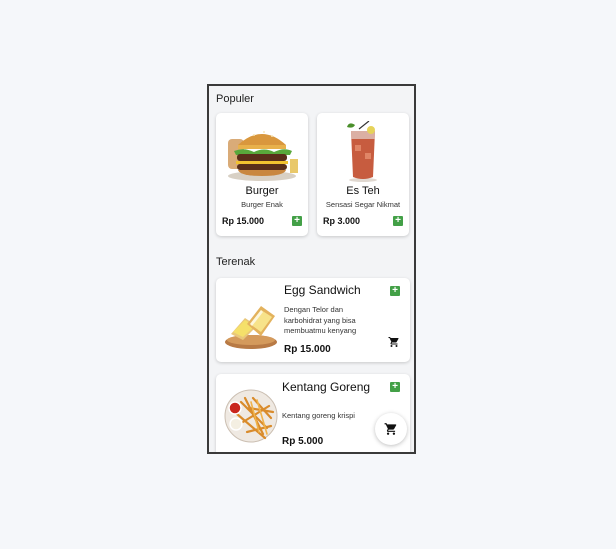 This screenshot has width=616, height=549. What do you see at coordinates (362, 151) in the screenshot?
I see `iced-tea-image` at bounding box center [362, 151].